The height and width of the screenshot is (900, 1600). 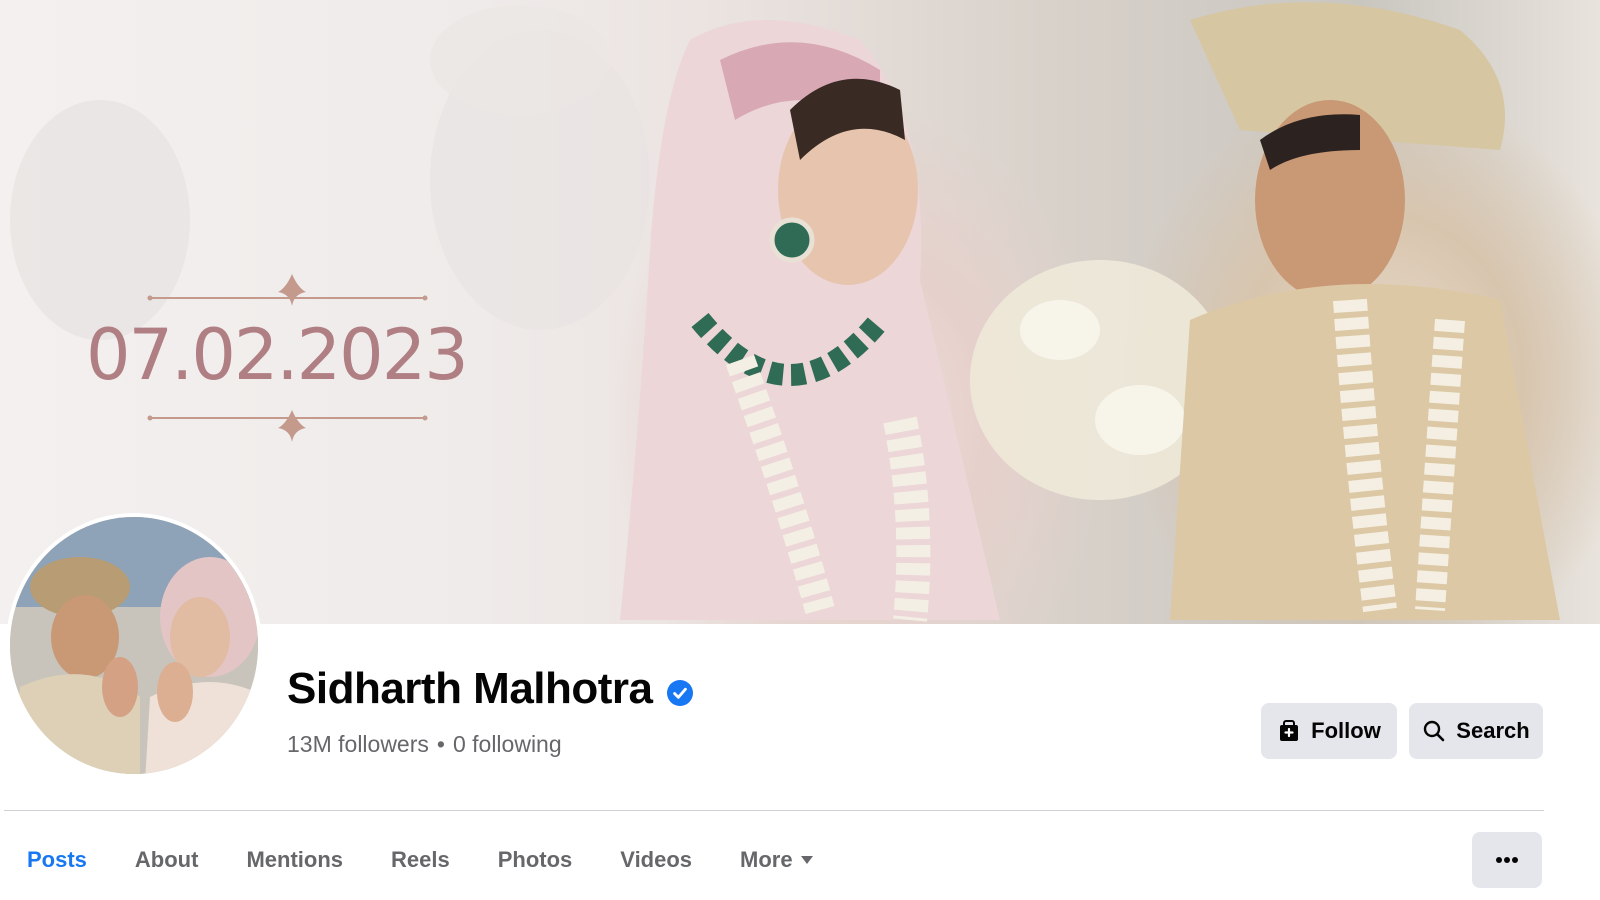 What do you see at coordinates (774, 810) in the screenshot?
I see `header-divider` at bounding box center [774, 810].